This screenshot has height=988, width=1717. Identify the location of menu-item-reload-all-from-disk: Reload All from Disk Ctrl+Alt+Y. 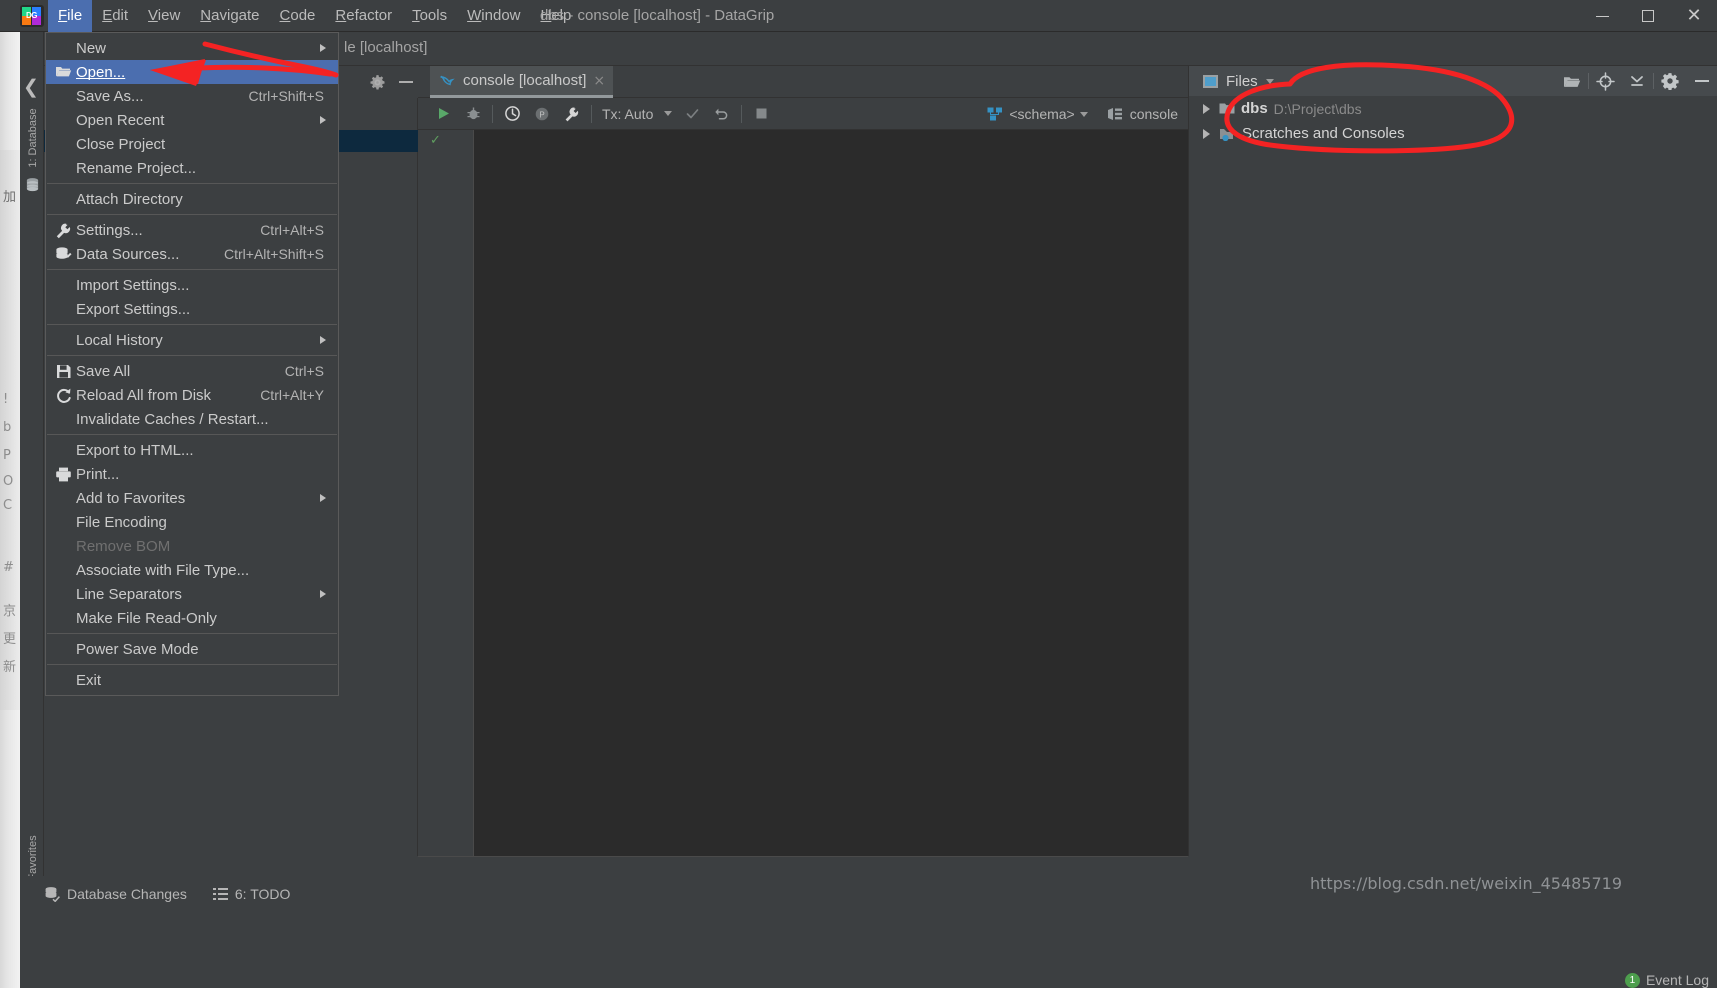
(192, 395).